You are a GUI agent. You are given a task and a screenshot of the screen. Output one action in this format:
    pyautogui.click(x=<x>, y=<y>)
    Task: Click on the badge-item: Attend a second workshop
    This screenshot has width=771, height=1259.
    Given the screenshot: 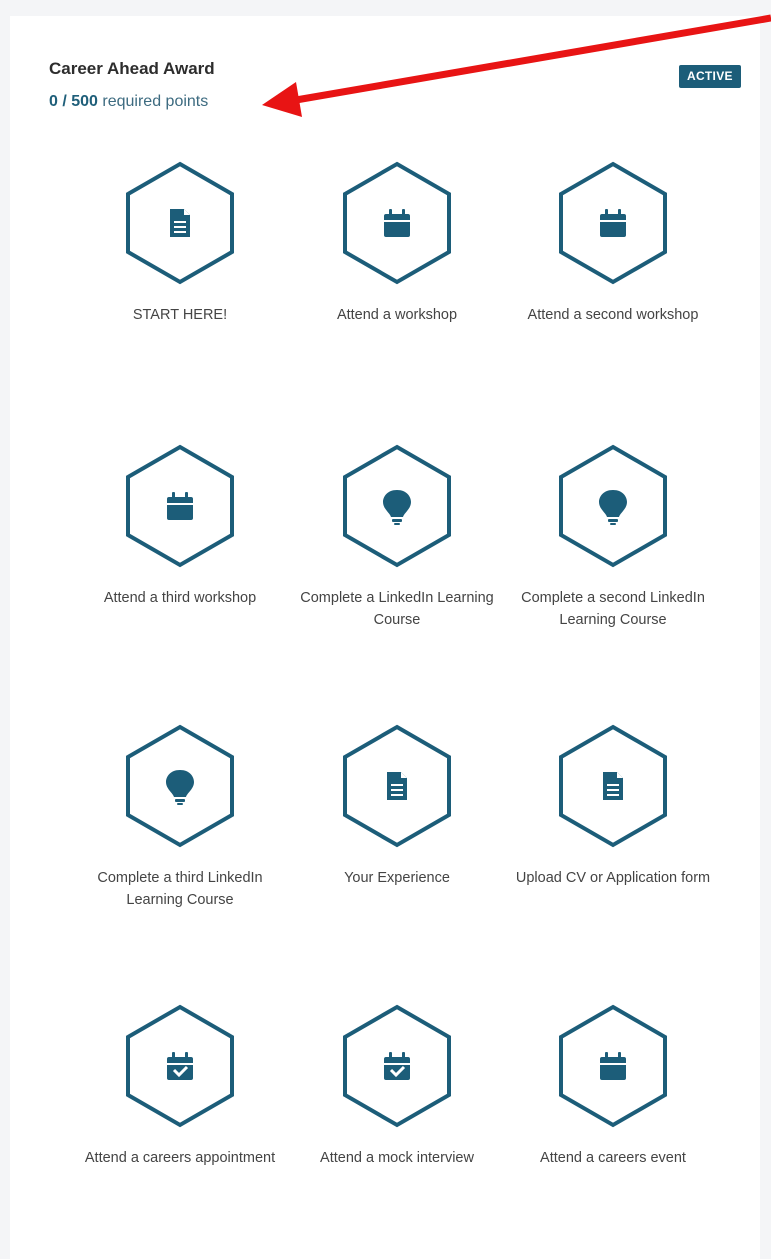 What is the action you would take?
    pyautogui.click(x=613, y=243)
    